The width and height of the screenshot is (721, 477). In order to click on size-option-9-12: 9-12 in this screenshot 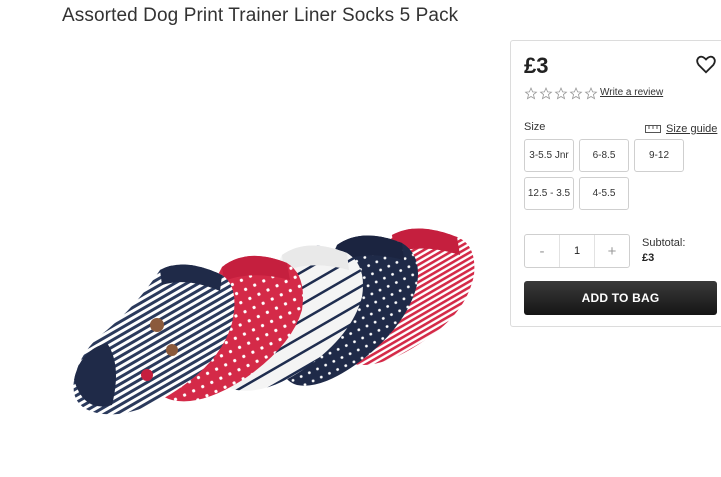, I will do `click(659, 155)`.